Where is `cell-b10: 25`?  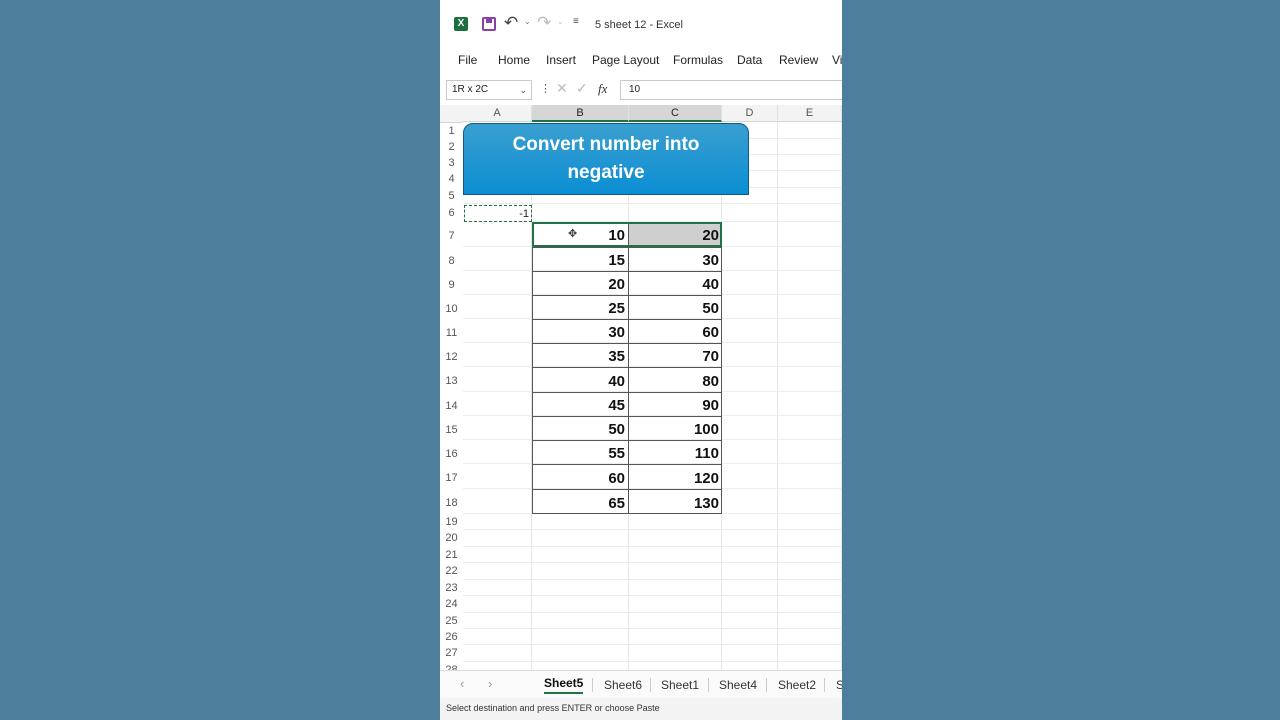
cell-b10: 25 is located at coordinates (580, 307).